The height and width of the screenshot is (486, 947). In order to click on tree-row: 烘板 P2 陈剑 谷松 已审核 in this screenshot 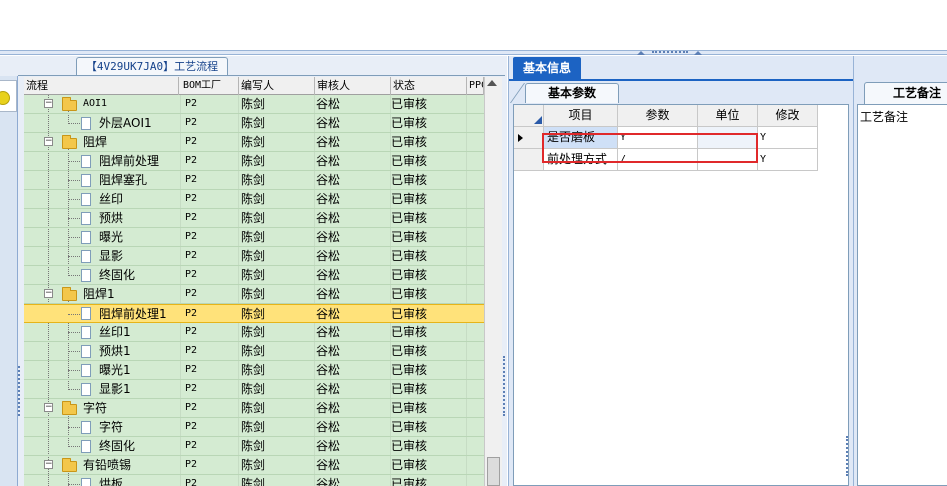, I will do `click(254, 480)`.